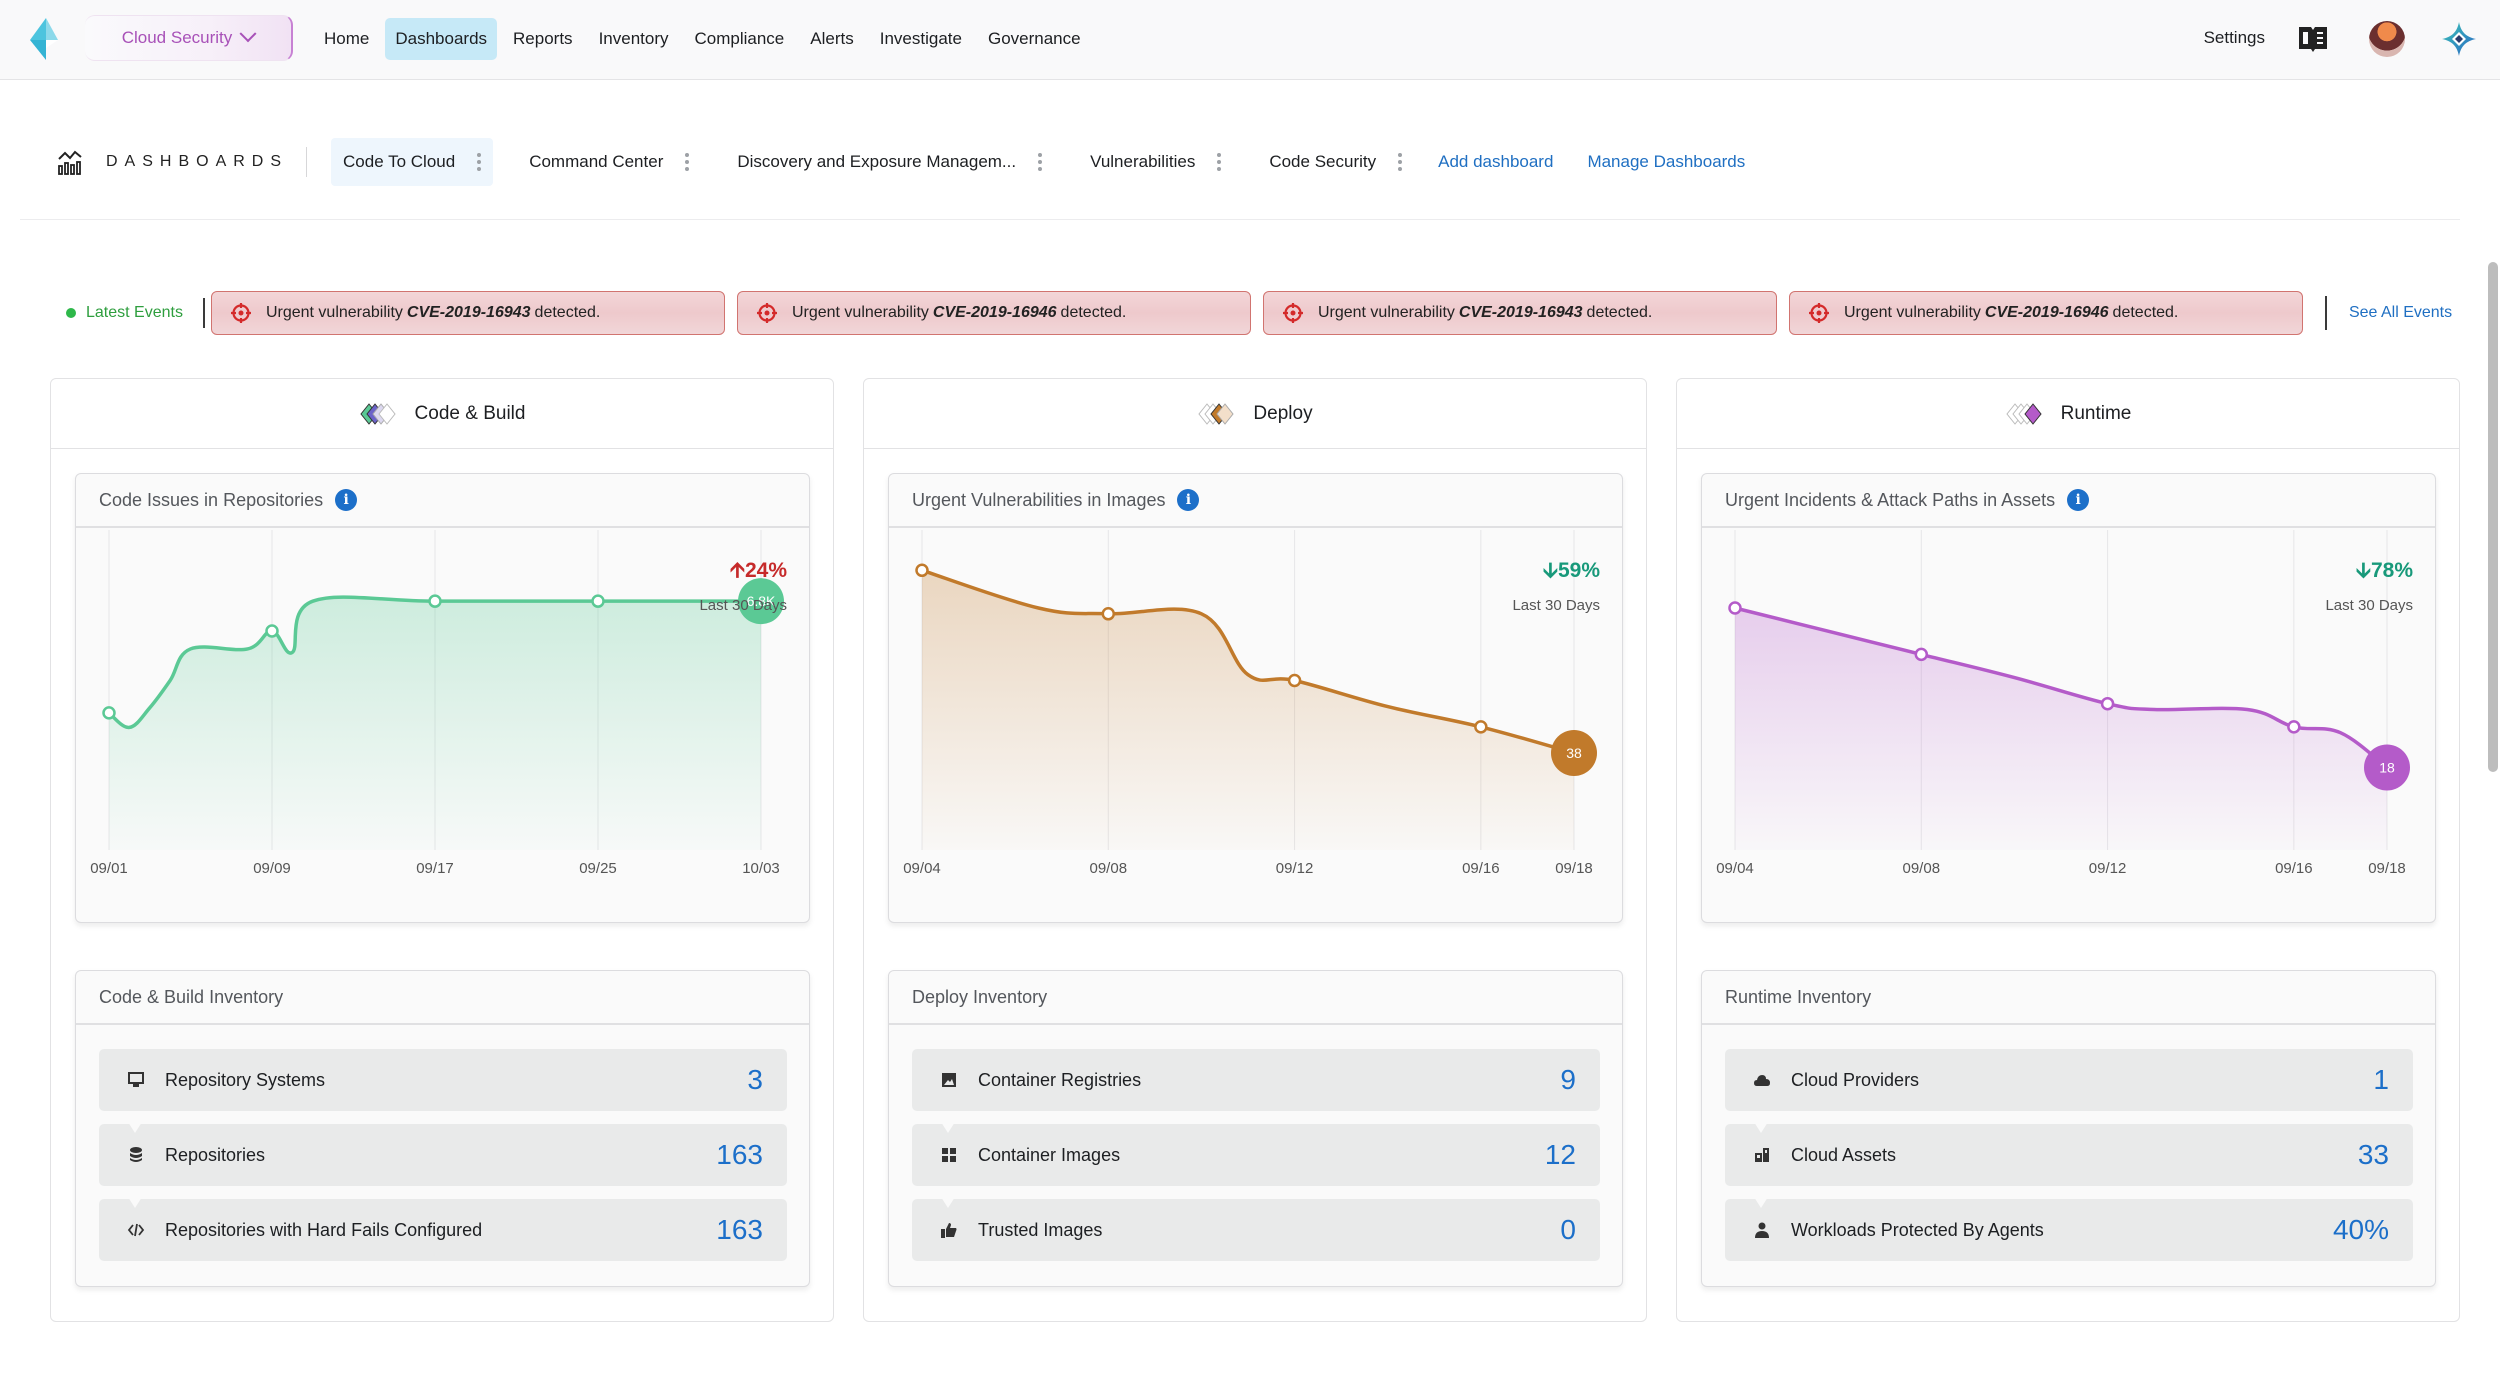  I want to click on end-point-label: 38, so click(1574, 753).